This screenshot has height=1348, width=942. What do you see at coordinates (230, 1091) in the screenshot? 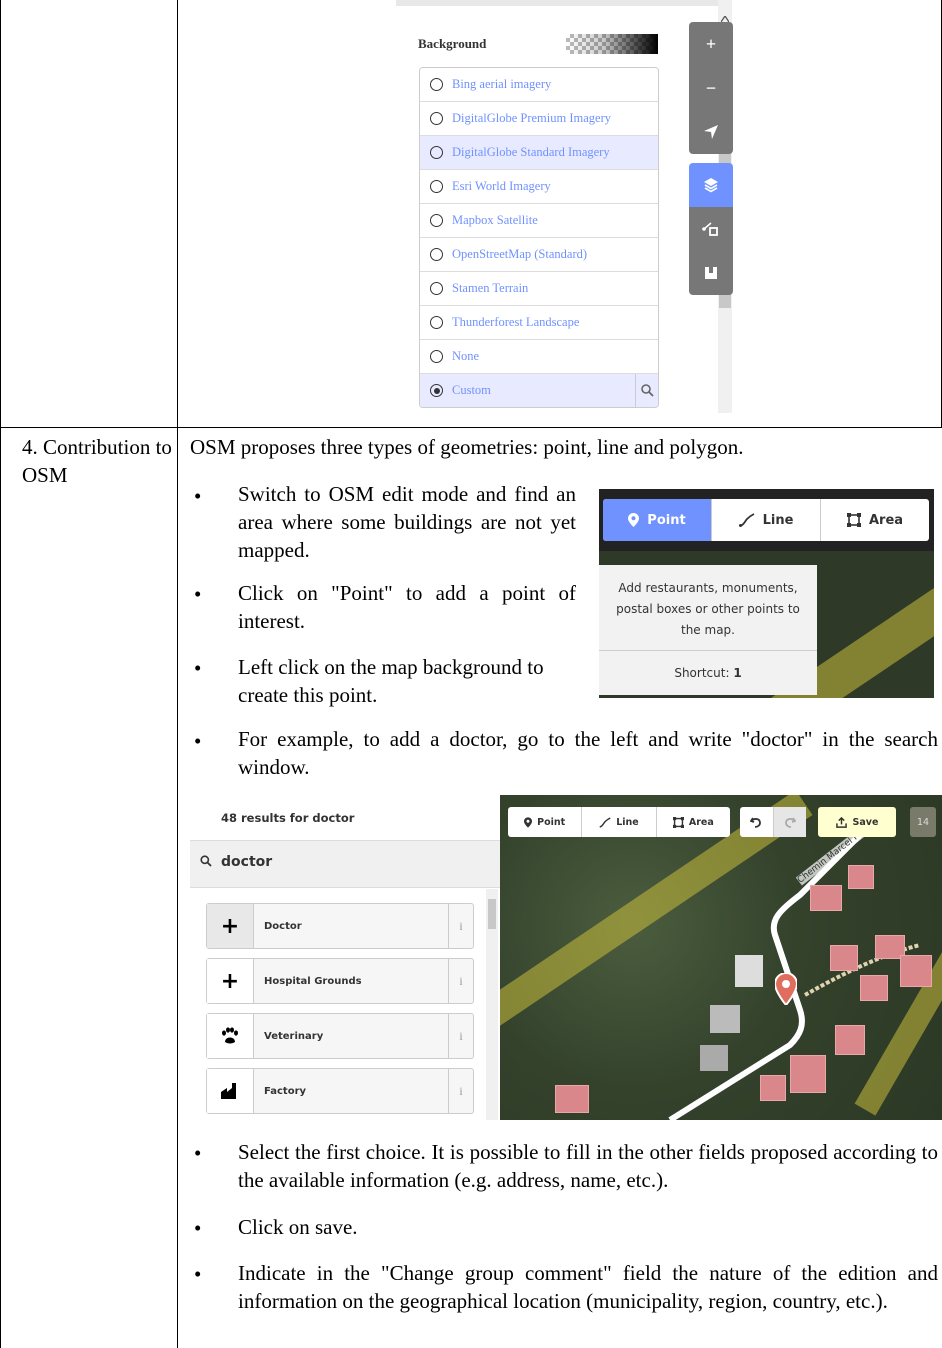
I see `factory-icon` at bounding box center [230, 1091].